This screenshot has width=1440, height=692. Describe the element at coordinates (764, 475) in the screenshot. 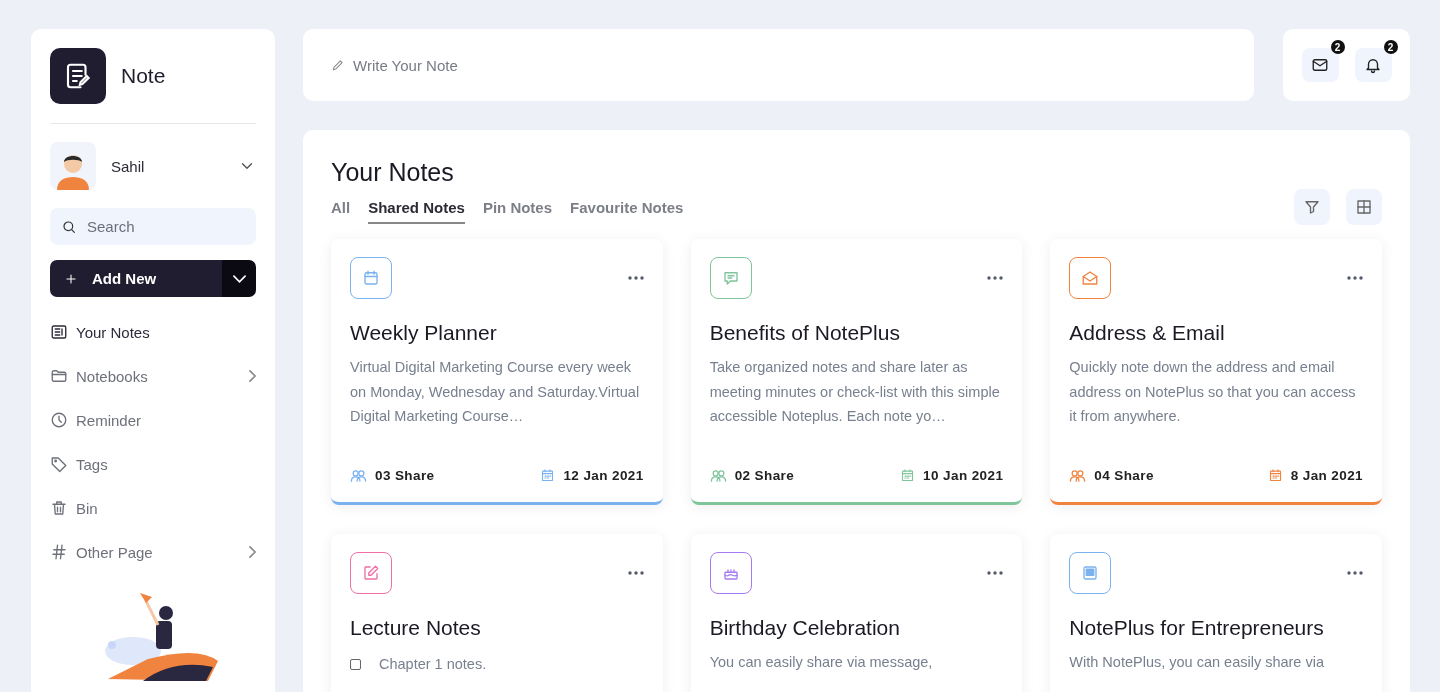

I see `share-count: 02 Share` at that location.